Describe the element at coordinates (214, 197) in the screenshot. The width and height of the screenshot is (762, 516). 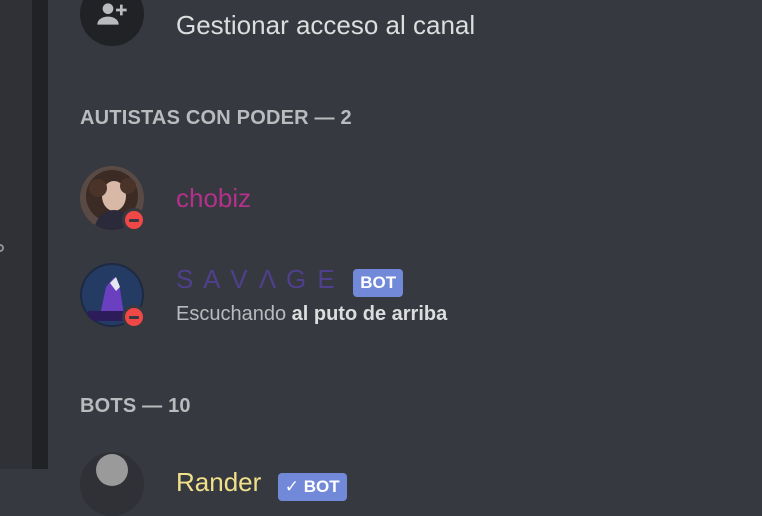
I see `member-name: chobiz` at that location.